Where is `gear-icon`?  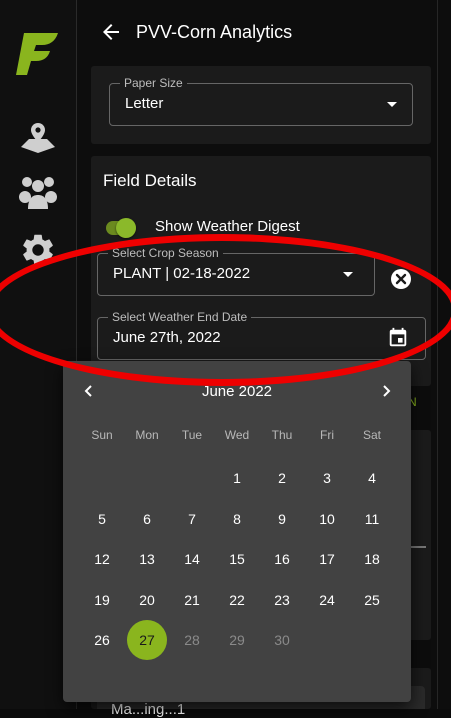 gear-icon is located at coordinates (38, 250).